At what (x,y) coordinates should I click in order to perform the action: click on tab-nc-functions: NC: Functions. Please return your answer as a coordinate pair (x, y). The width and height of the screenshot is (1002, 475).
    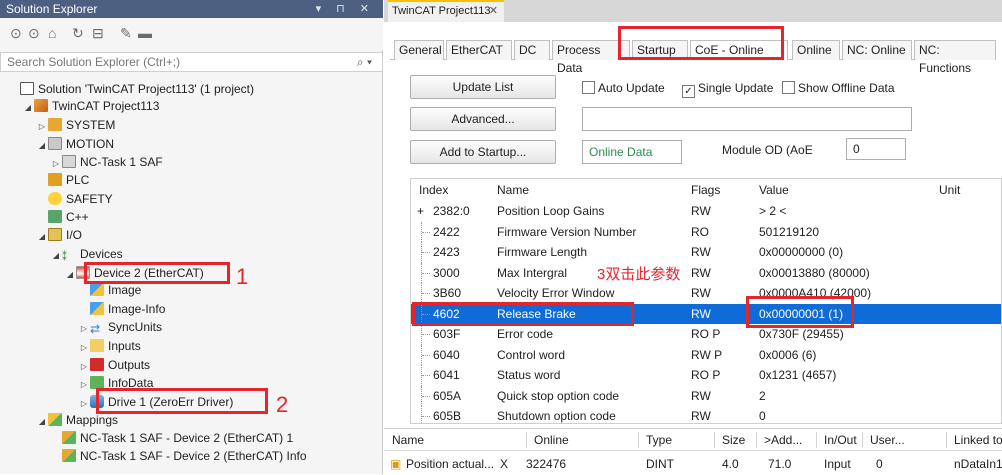
    Looking at the image, I should click on (955, 57).